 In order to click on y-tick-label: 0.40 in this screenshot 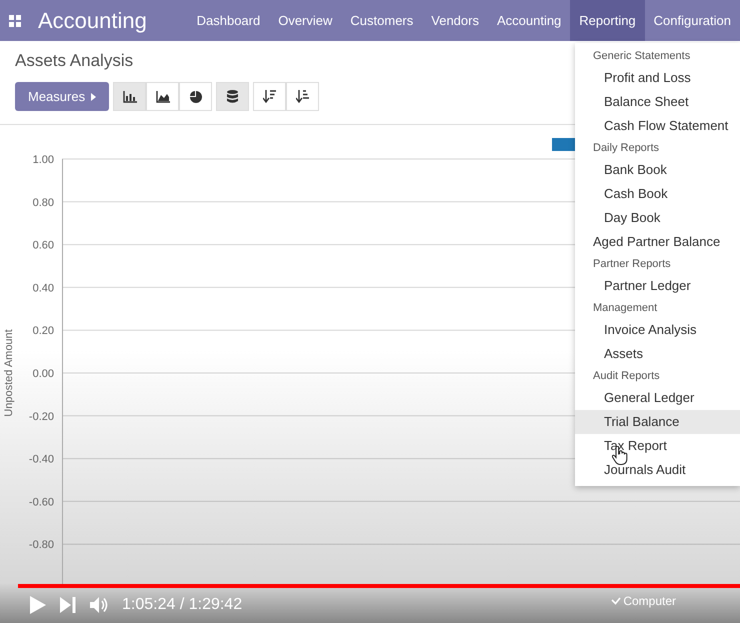, I will do `click(43, 288)`.